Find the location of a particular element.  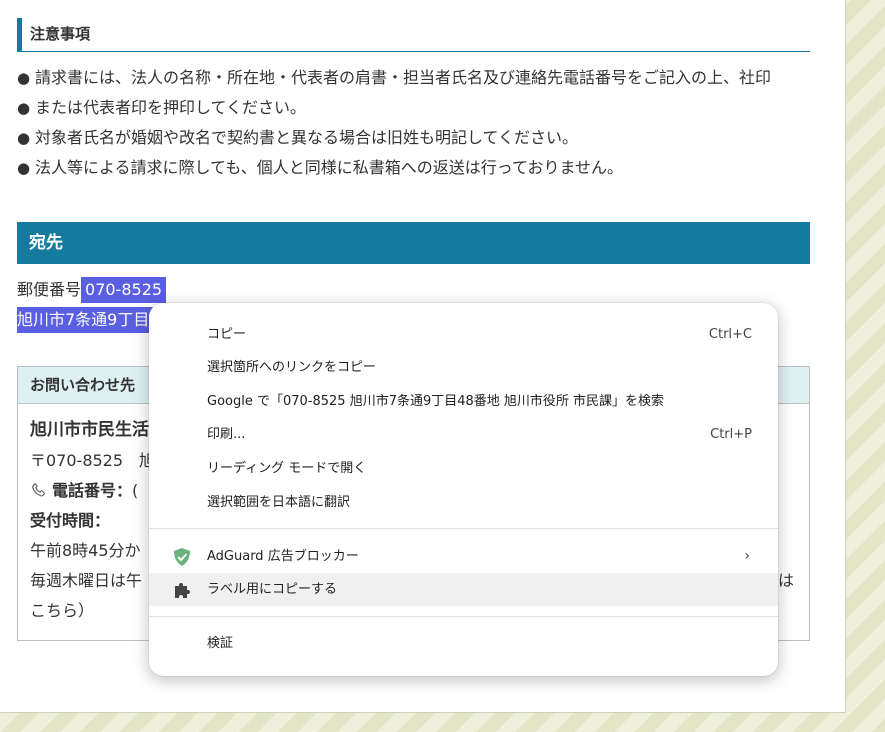

list-item-continuation: または代表者印を押印してください。 is located at coordinates (417, 108).